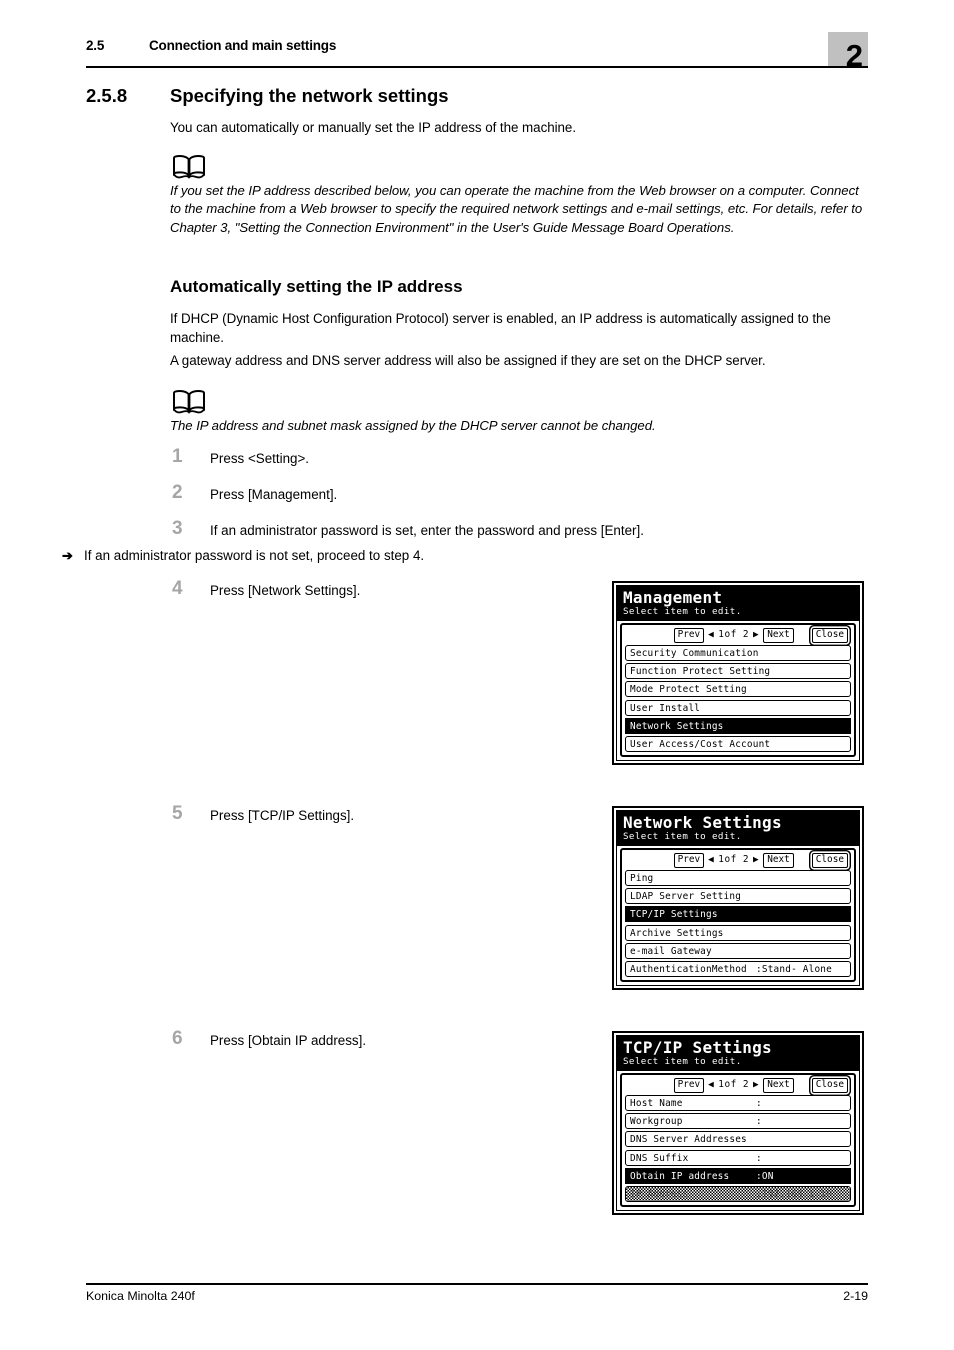 The width and height of the screenshot is (954, 1350). Describe the element at coordinates (107, 95) in the screenshot. I see `section-number: 2.5.8` at that location.